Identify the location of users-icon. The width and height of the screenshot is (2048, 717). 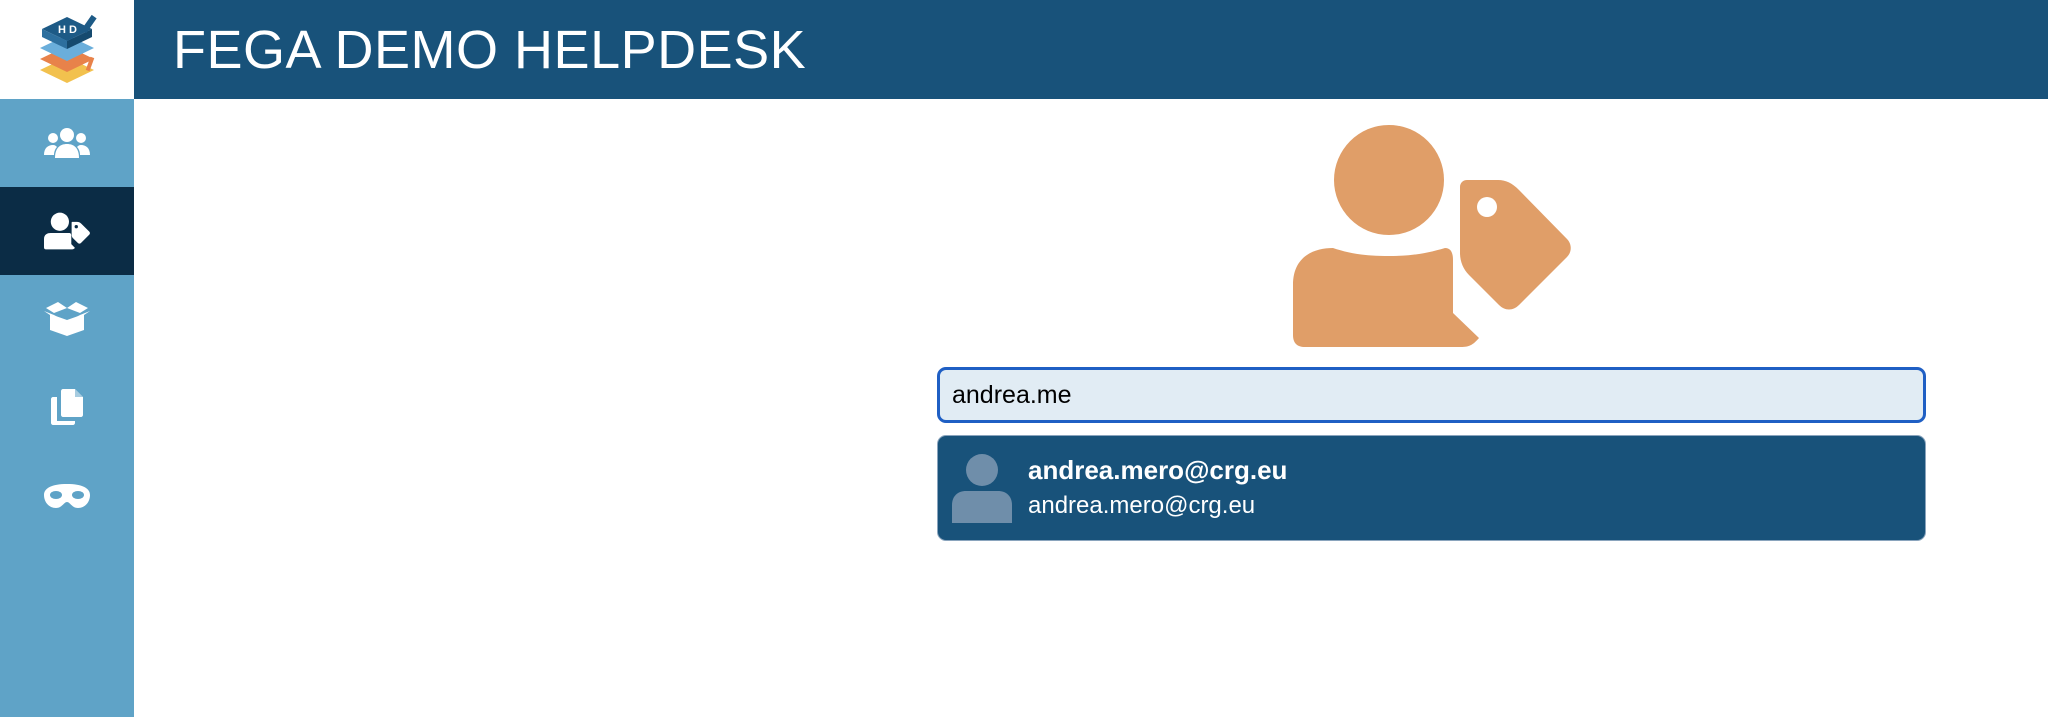
(67, 143).